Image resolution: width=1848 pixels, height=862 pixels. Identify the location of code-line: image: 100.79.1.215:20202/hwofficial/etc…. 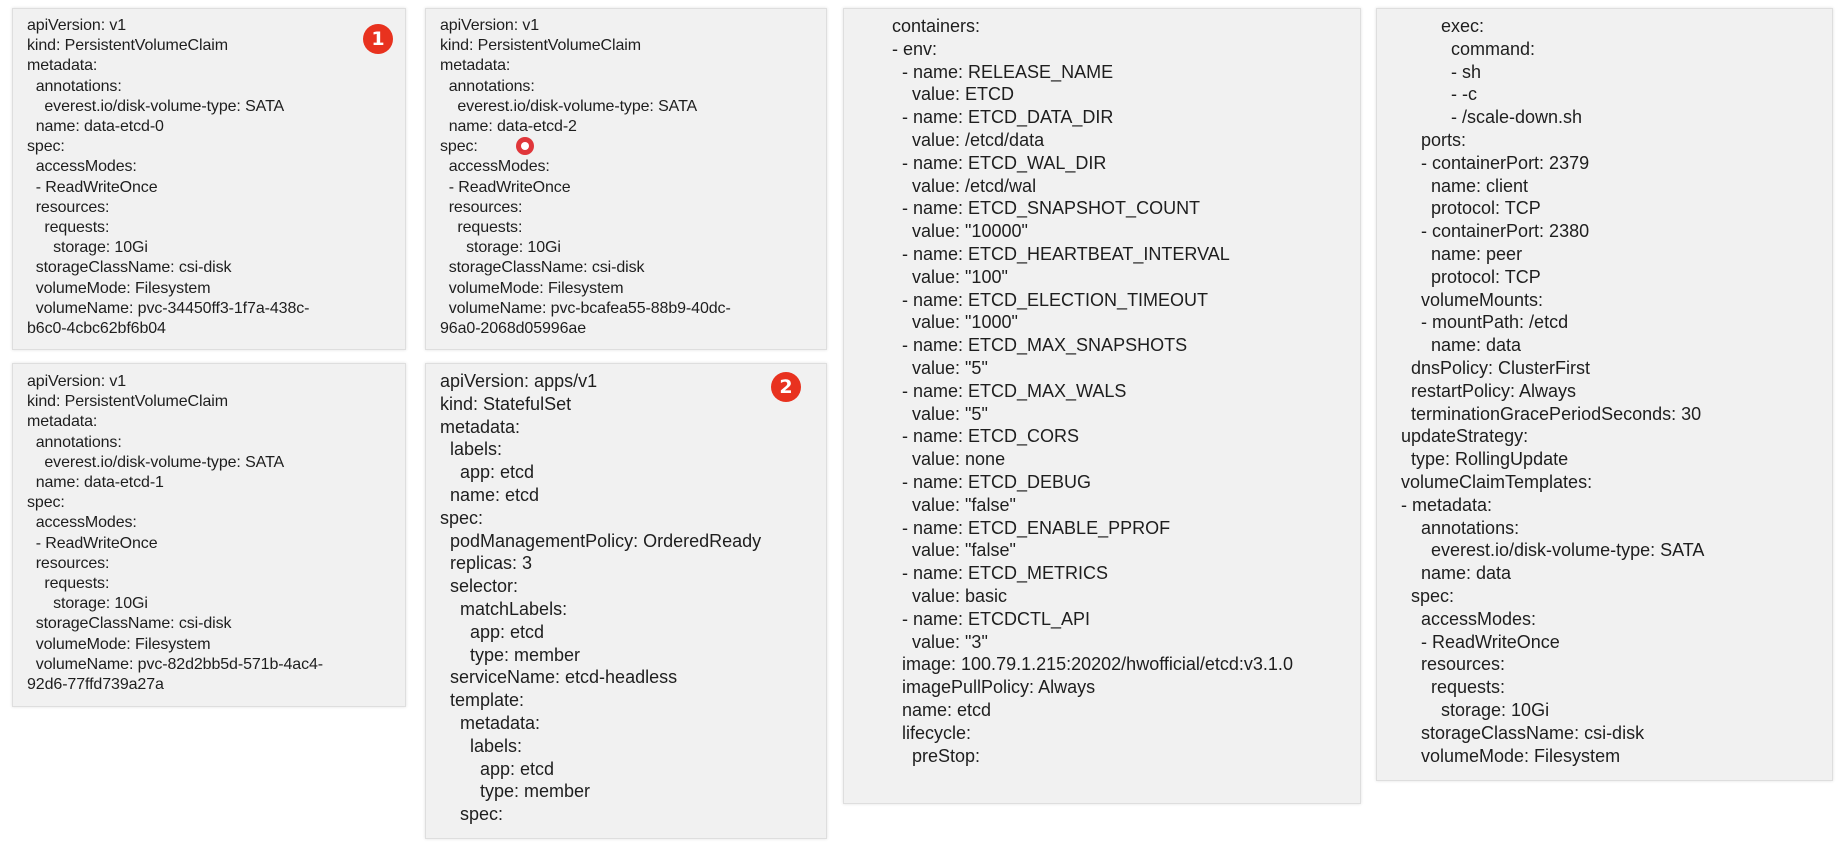
(1092, 664).